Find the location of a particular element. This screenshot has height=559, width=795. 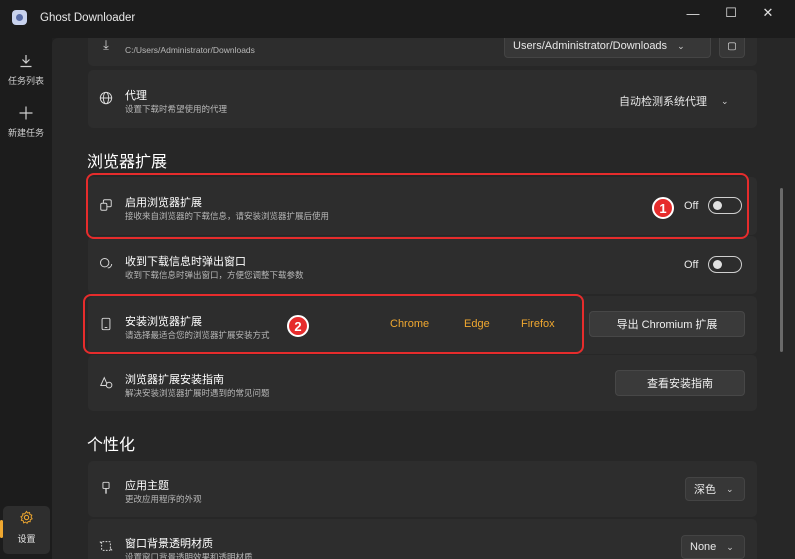

window-material-select: None ⌄ is located at coordinates (713, 547).